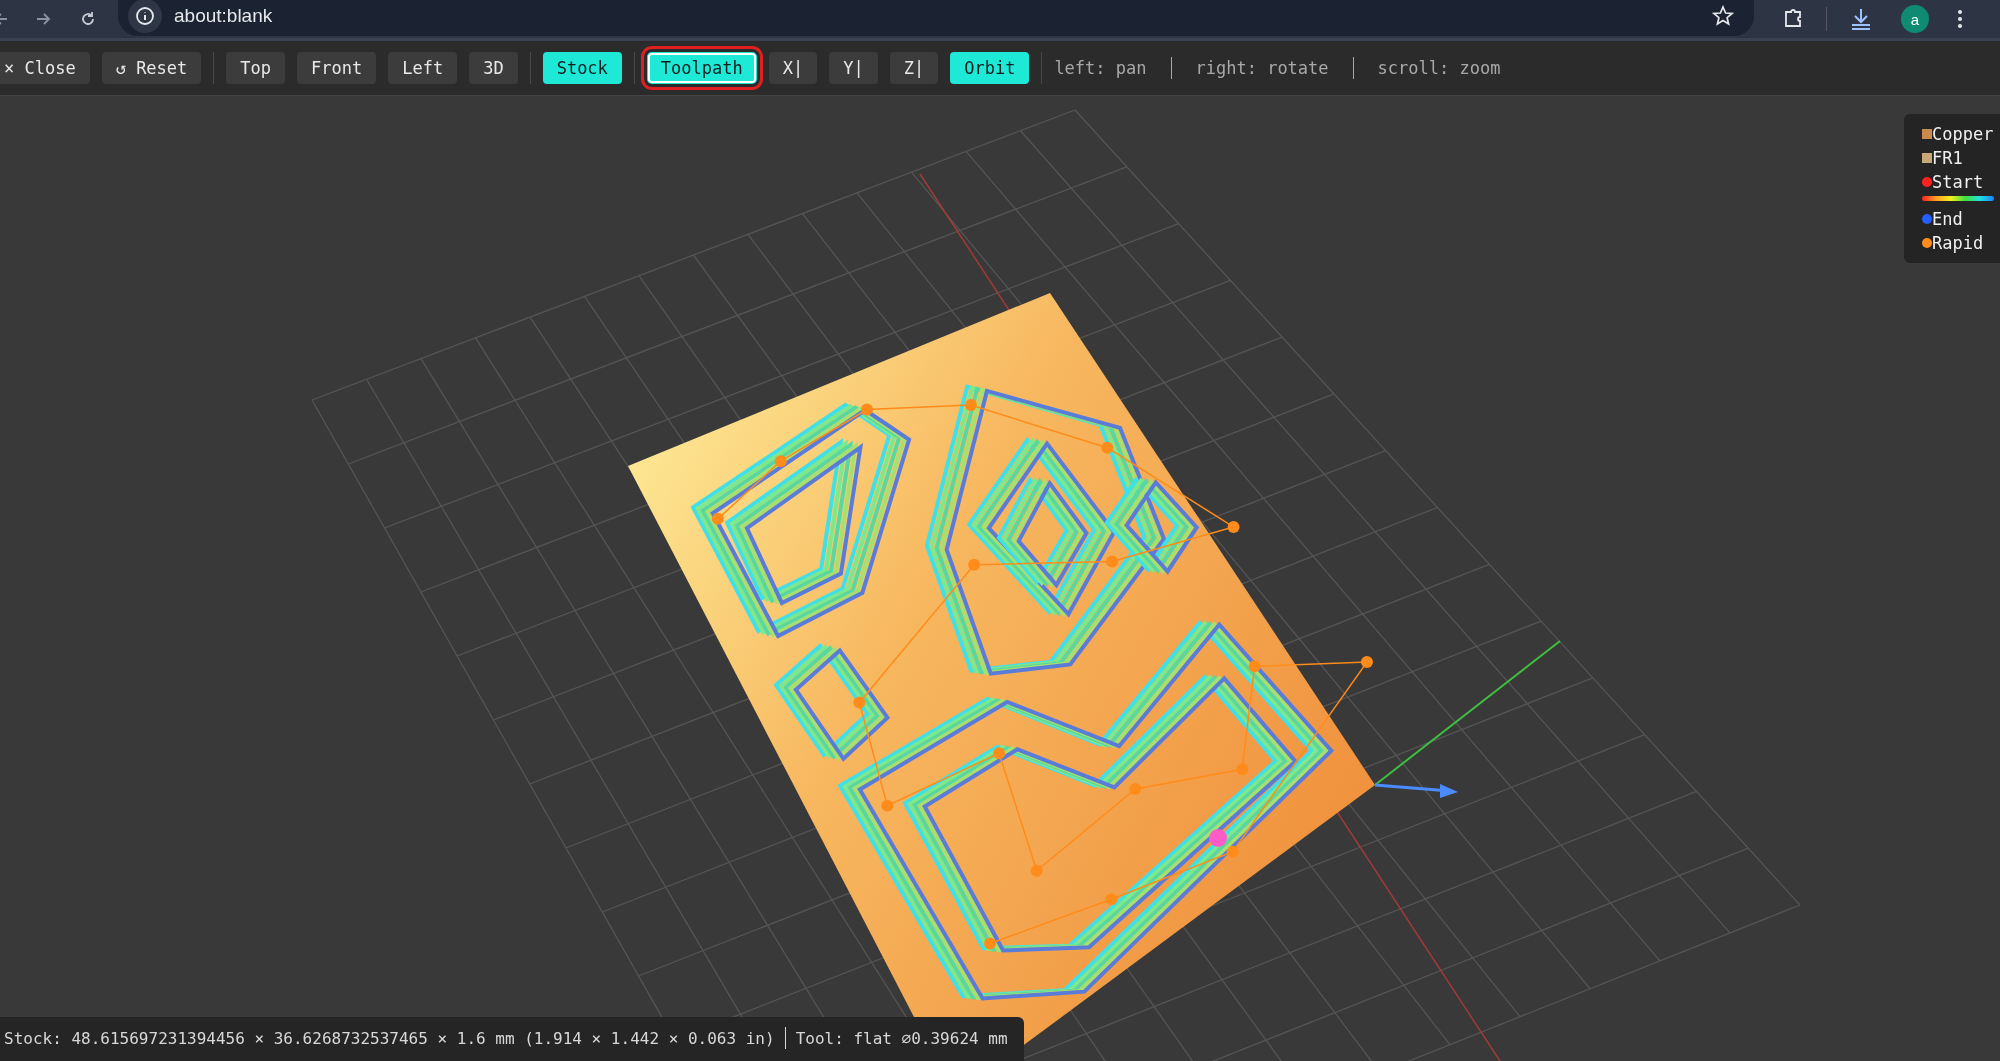 The image size is (2000, 1061). What do you see at coordinates (256, 68) in the screenshot?
I see `toolbar-button: Top` at bounding box center [256, 68].